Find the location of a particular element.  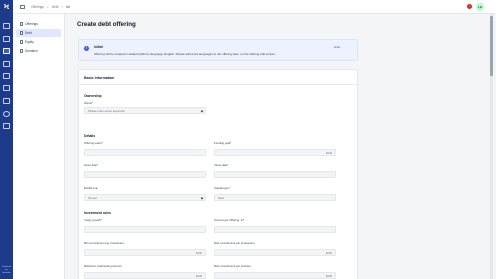

owner-label: Owner* is located at coordinates (89, 103).